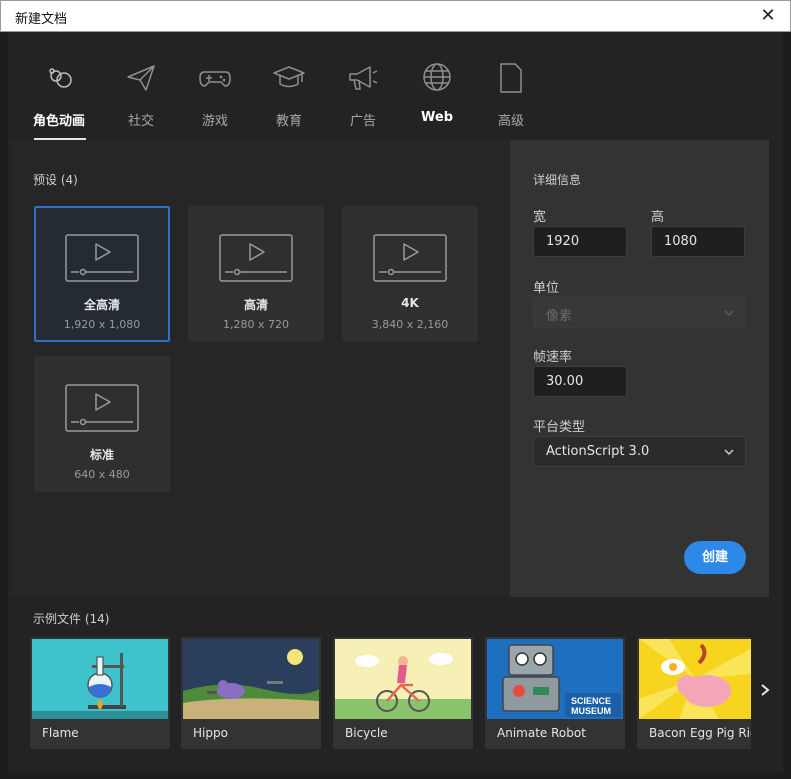 The height and width of the screenshot is (779, 791). I want to click on platform-select: ActionScript 3.0, so click(639, 451).